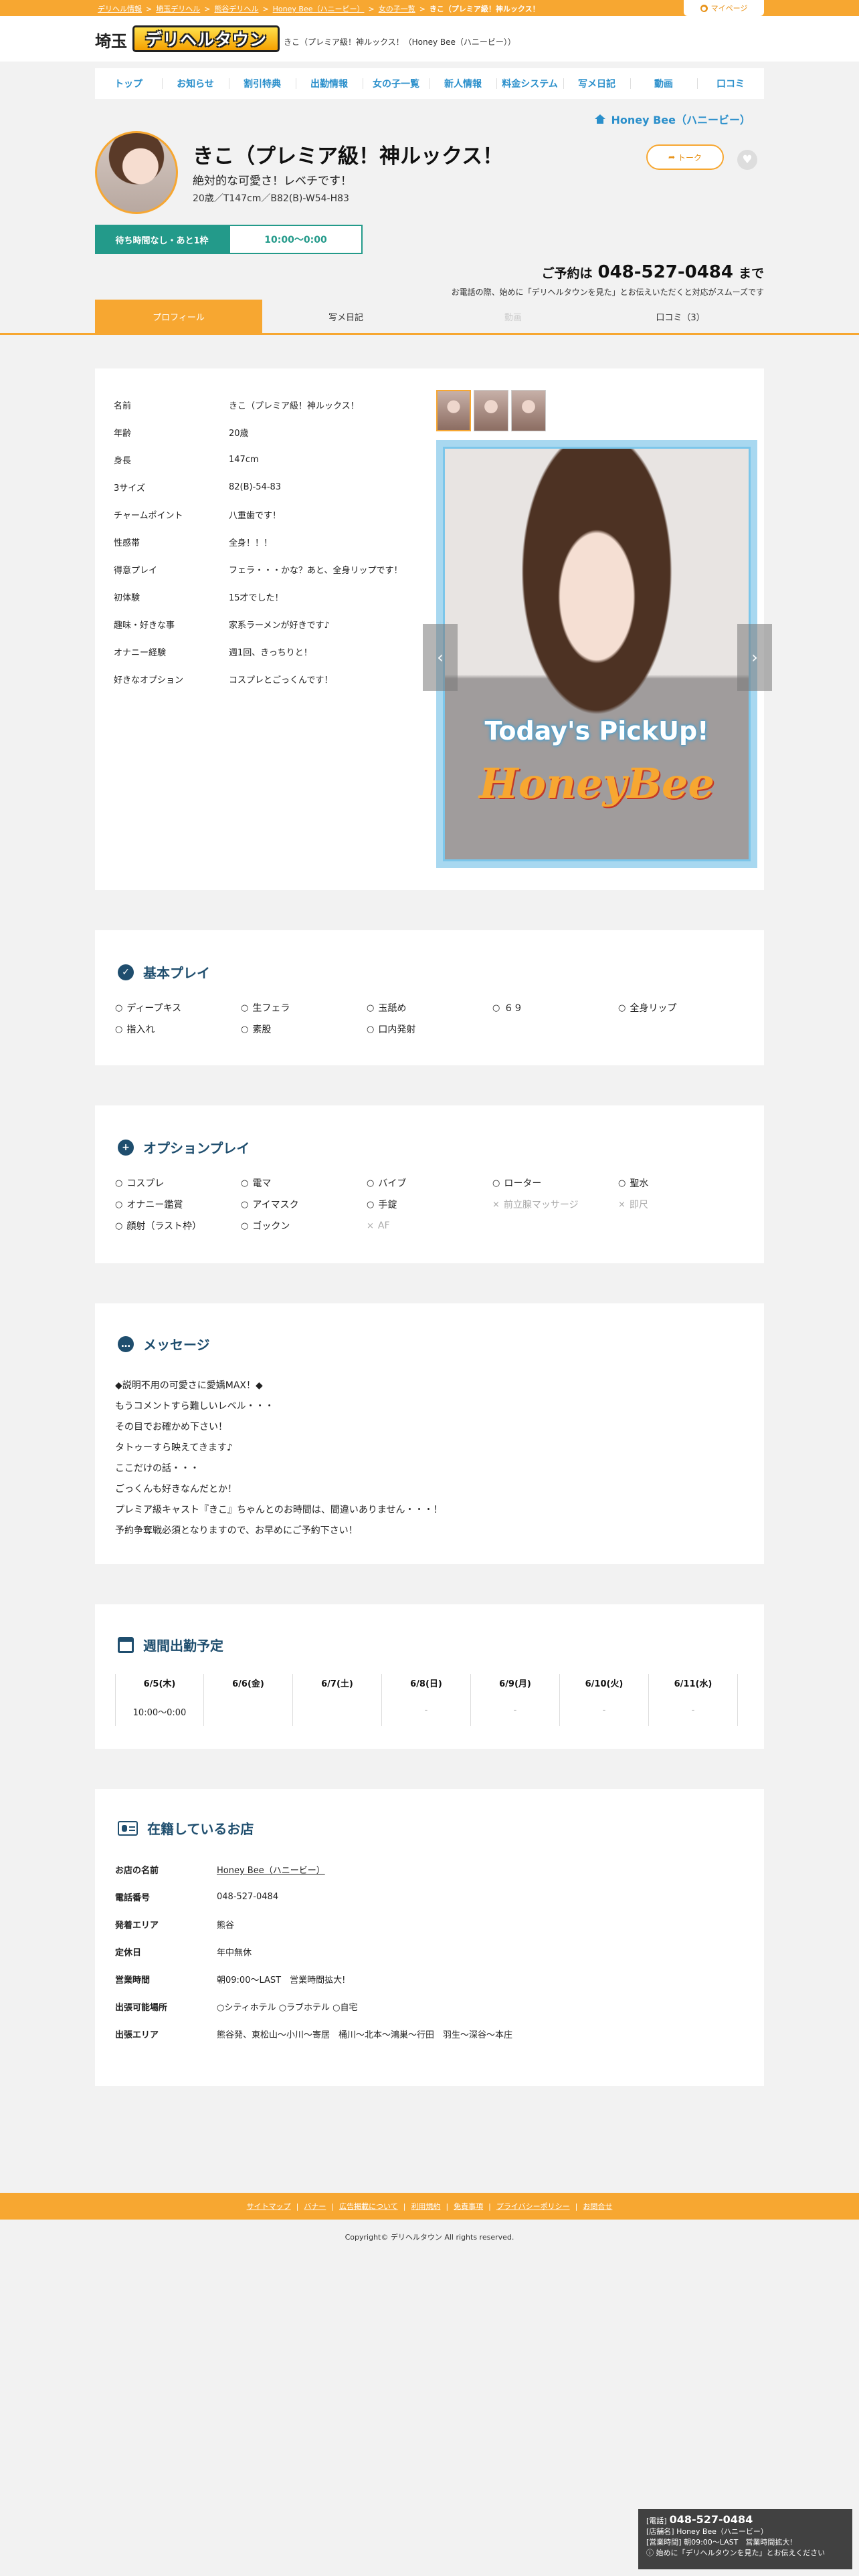 The height and width of the screenshot is (2576, 859). What do you see at coordinates (597, 654) in the screenshot?
I see `photo-frame: Today's PickUp! HoneyBee` at bounding box center [597, 654].